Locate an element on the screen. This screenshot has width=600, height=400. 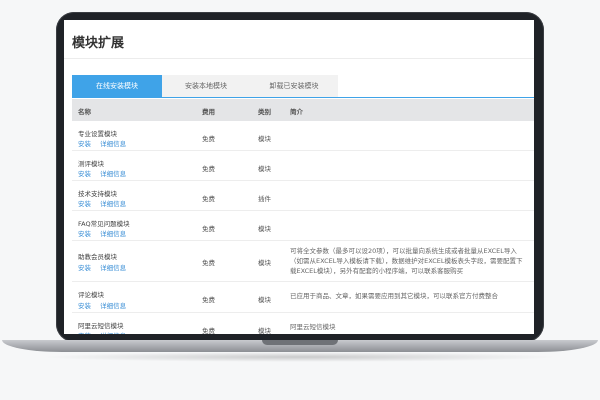
table-row: 阿里云短信模块 安装 详细信息 免费 模块 阿里云短信模块 is located at coordinates (303, 323).